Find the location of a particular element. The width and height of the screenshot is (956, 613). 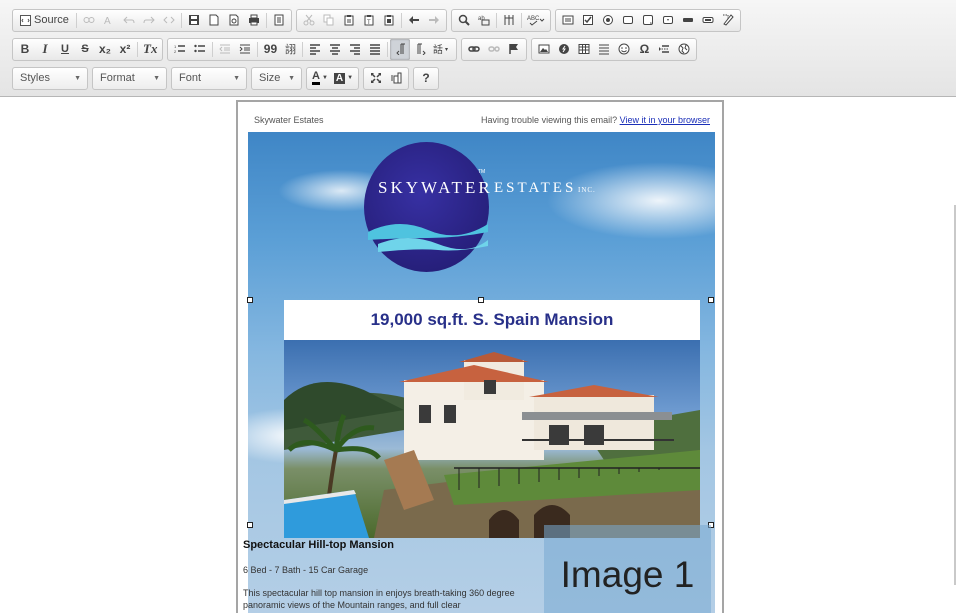

table-button is located at coordinates (584, 49).